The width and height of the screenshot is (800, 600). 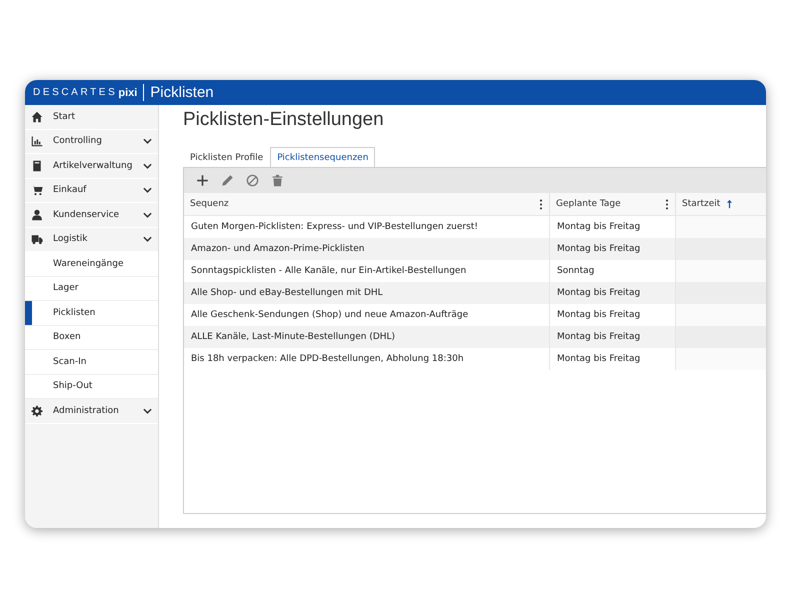 What do you see at coordinates (37, 214) in the screenshot?
I see `person-icon` at bounding box center [37, 214].